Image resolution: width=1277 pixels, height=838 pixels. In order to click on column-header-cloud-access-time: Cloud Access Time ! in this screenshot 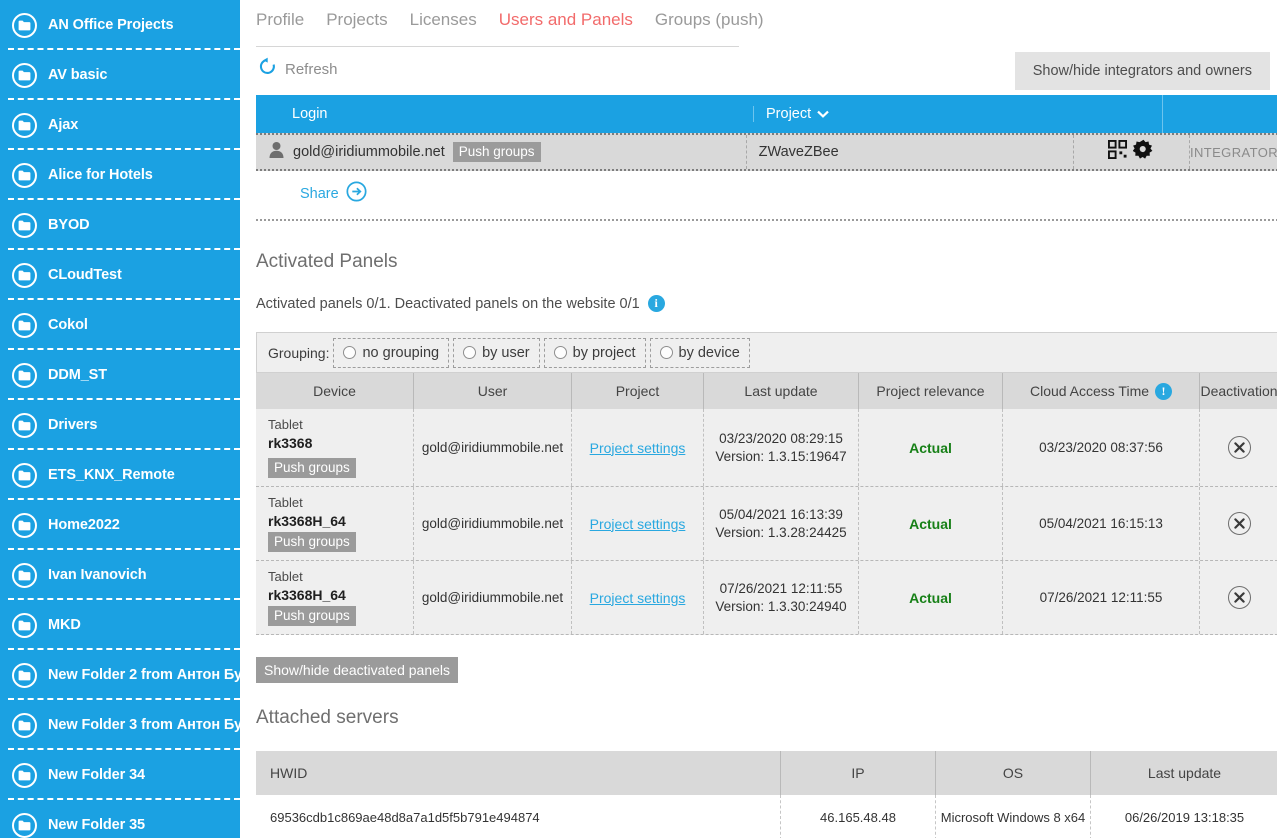, I will do `click(1101, 391)`.